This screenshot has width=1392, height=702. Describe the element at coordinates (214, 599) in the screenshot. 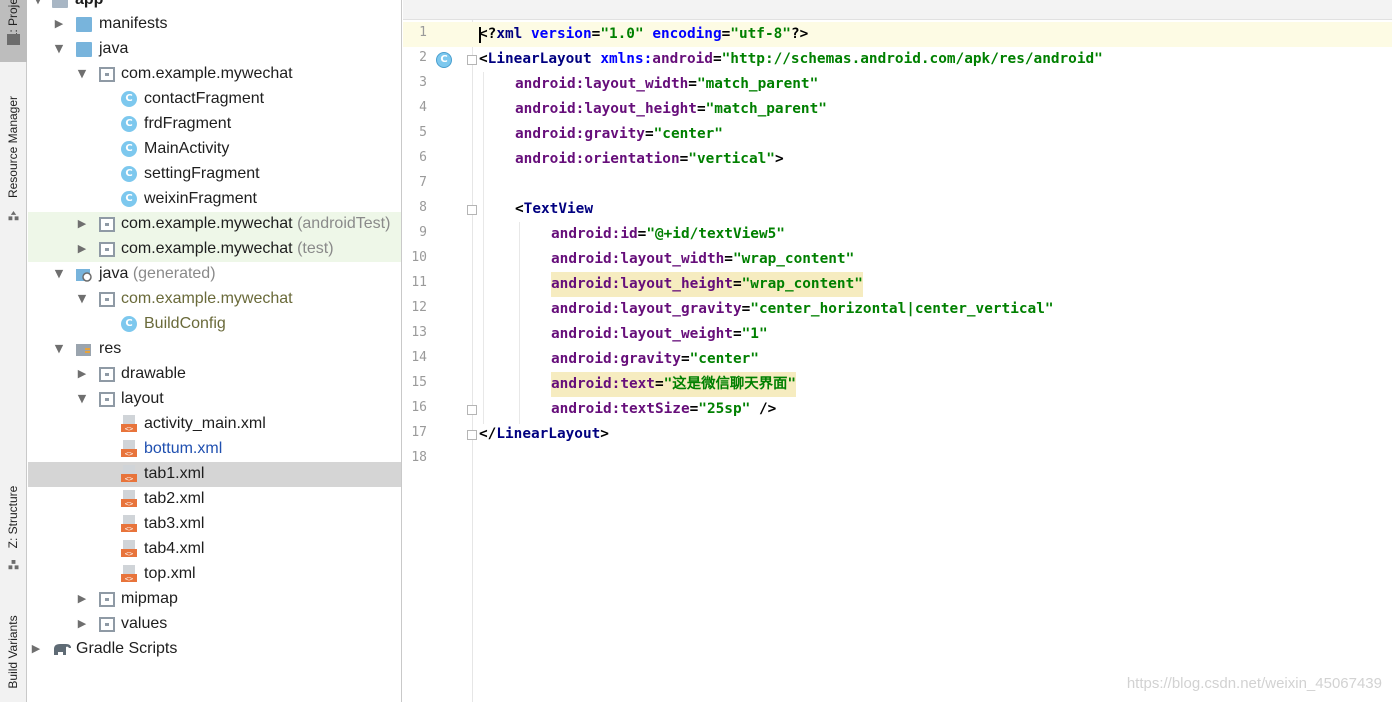

I see `tree-item-mipmap: ▶ mipmap` at that location.